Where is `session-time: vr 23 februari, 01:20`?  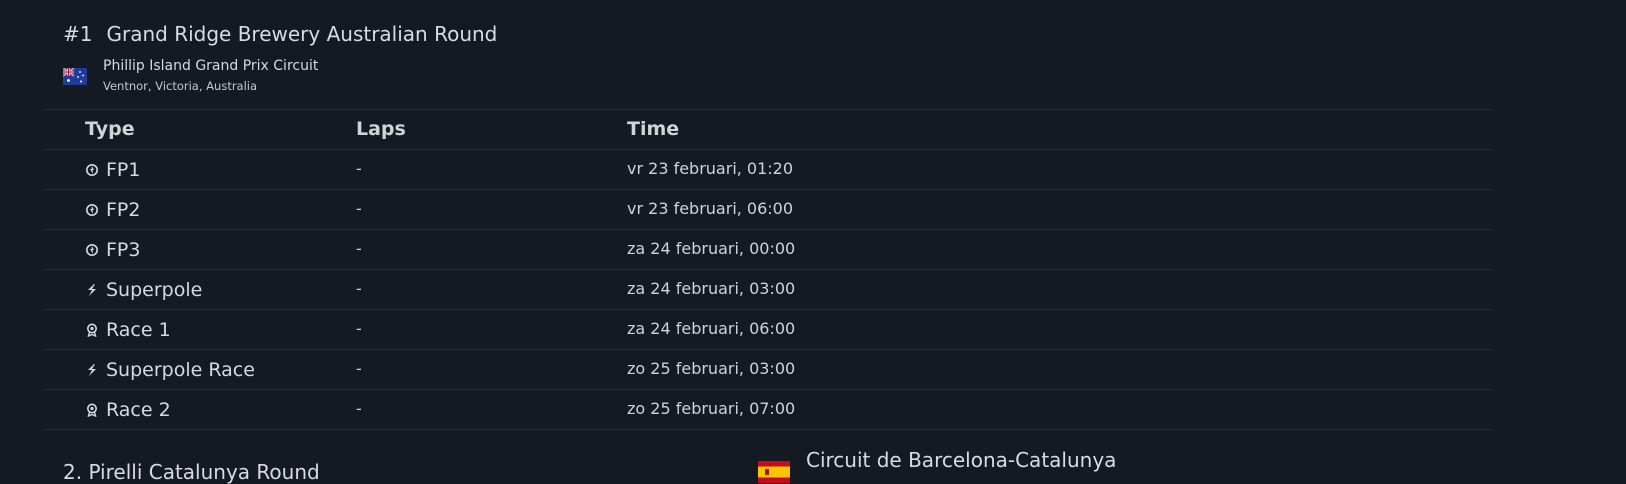 session-time: vr 23 februari, 01:20 is located at coordinates (710, 168).